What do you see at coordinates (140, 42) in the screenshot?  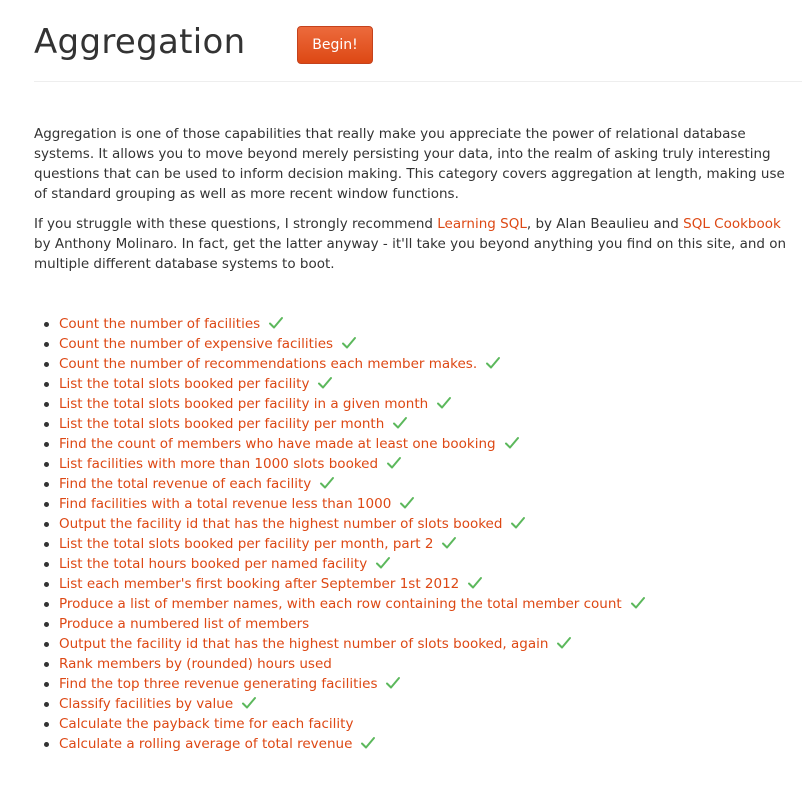 I see `page-title: Aggregation` at bounding box center [140, 42].